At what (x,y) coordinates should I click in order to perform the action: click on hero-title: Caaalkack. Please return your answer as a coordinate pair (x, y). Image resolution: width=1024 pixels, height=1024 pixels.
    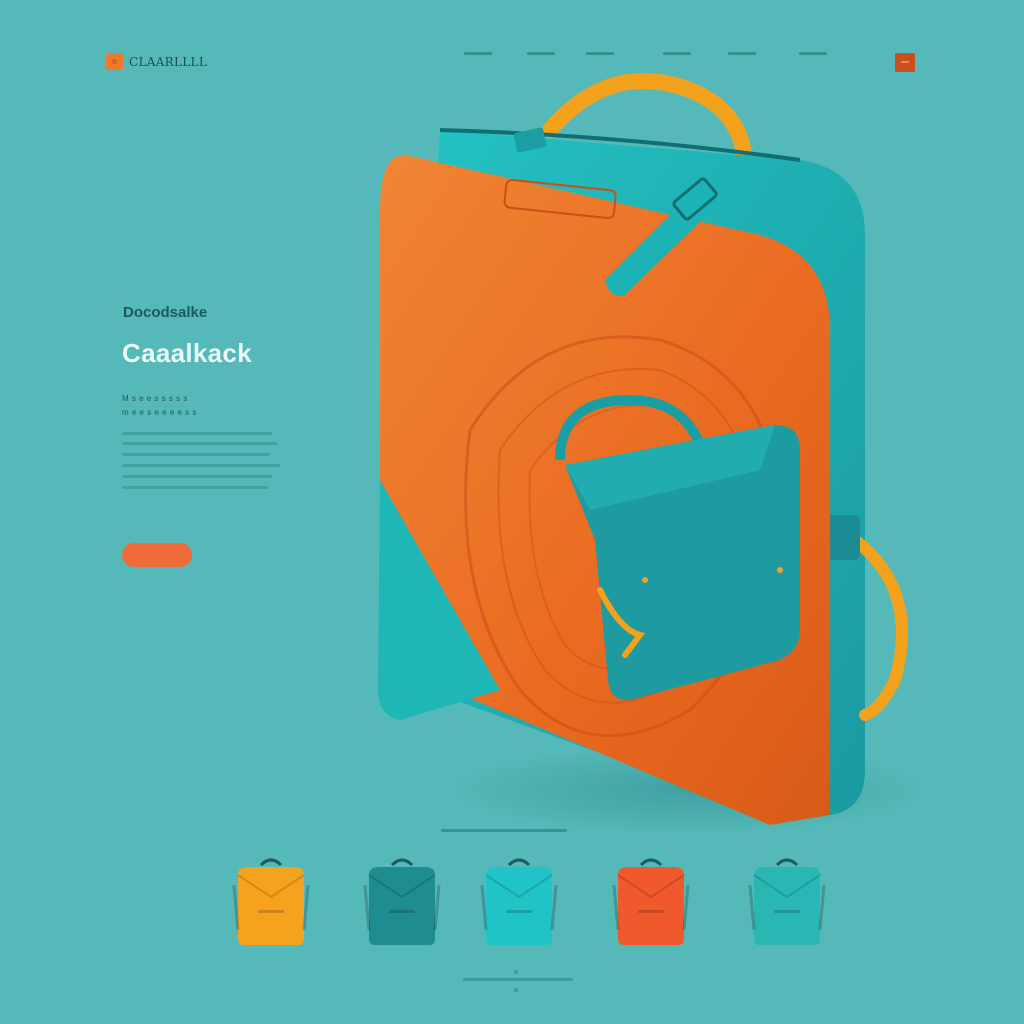
    Looking at the image, I should click on (187, 353).